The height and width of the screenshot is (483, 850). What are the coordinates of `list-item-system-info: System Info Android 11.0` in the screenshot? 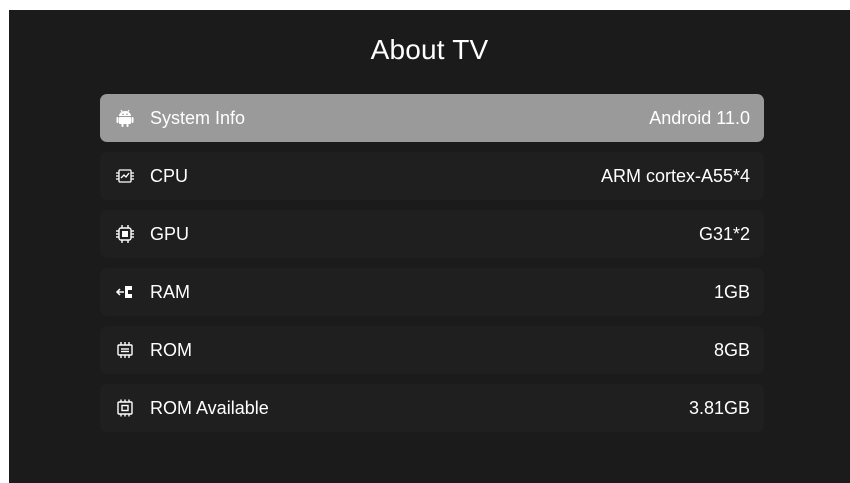 It's located at (432, 118).